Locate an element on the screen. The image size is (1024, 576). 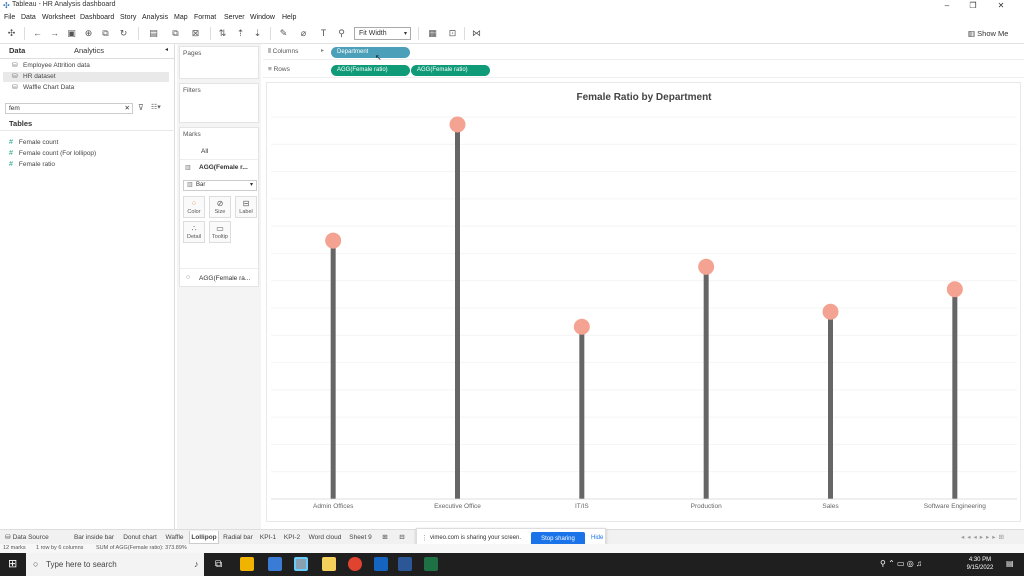
undo-icon: ← is located at coordinates (37, 33).